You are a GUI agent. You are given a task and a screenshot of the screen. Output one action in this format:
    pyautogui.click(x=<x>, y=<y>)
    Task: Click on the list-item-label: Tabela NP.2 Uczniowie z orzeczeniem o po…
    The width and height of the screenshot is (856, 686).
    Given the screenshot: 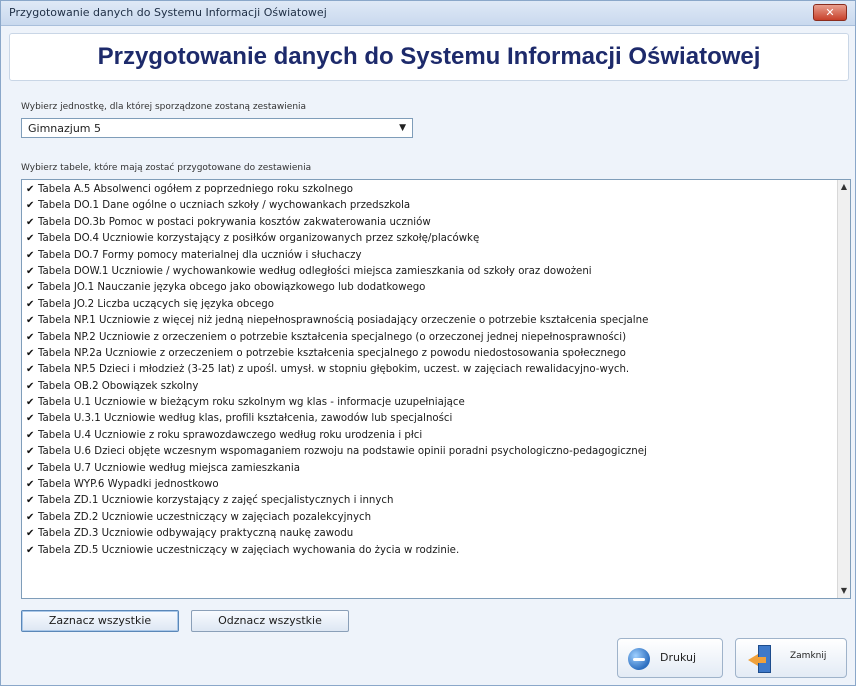 What is the action you would take?
    pyautogui.click(x=332, y=337)
    